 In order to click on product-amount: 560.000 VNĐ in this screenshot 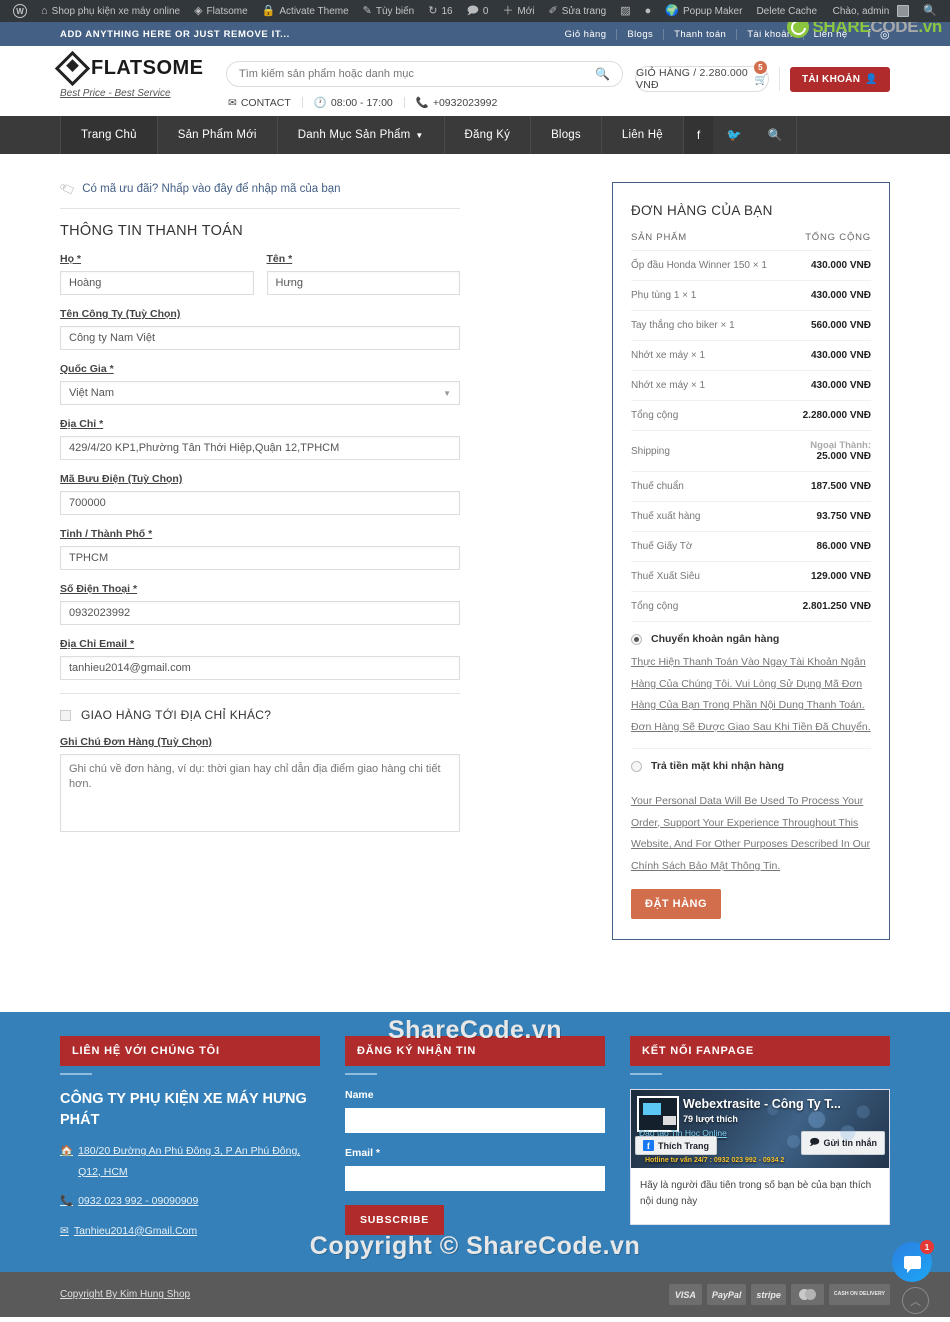, I will do `click(830, 325)`.